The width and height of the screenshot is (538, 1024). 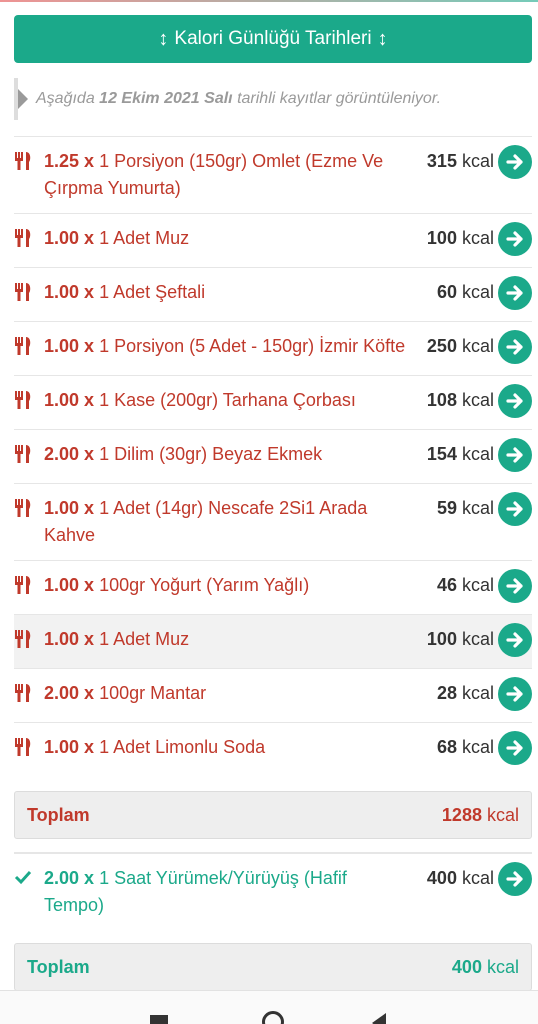 I want to click on item-kcal-value: 60, so click(x=446, y=292).